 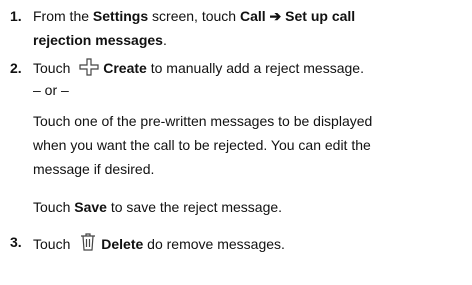 What do you see at coordinates (63, 16) in the screenshot?
I see `step-1-prefix: From the` at bounding box center [63, 16].